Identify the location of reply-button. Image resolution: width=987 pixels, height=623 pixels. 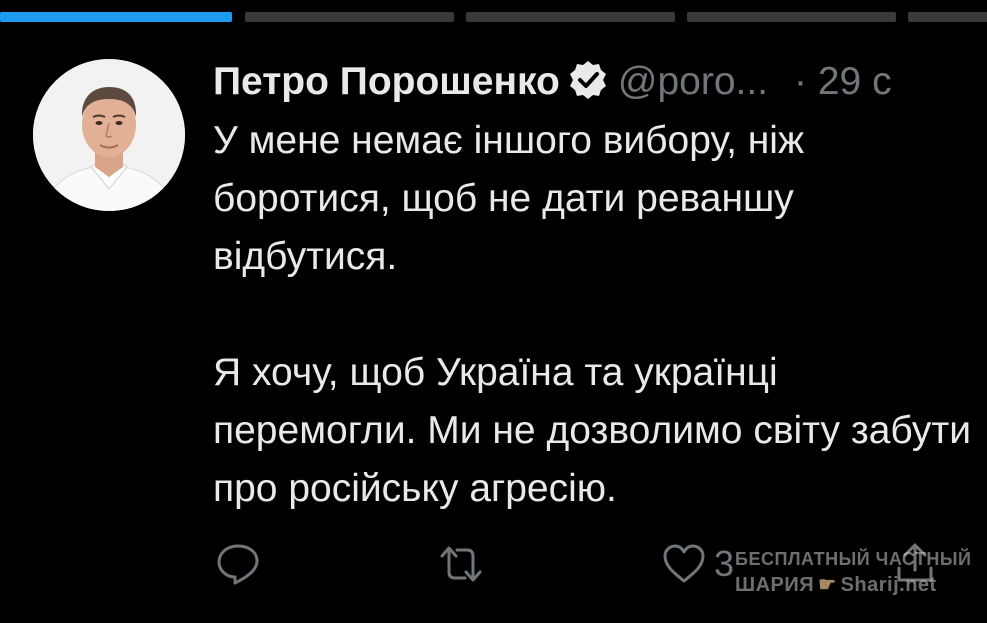
(238, 564).